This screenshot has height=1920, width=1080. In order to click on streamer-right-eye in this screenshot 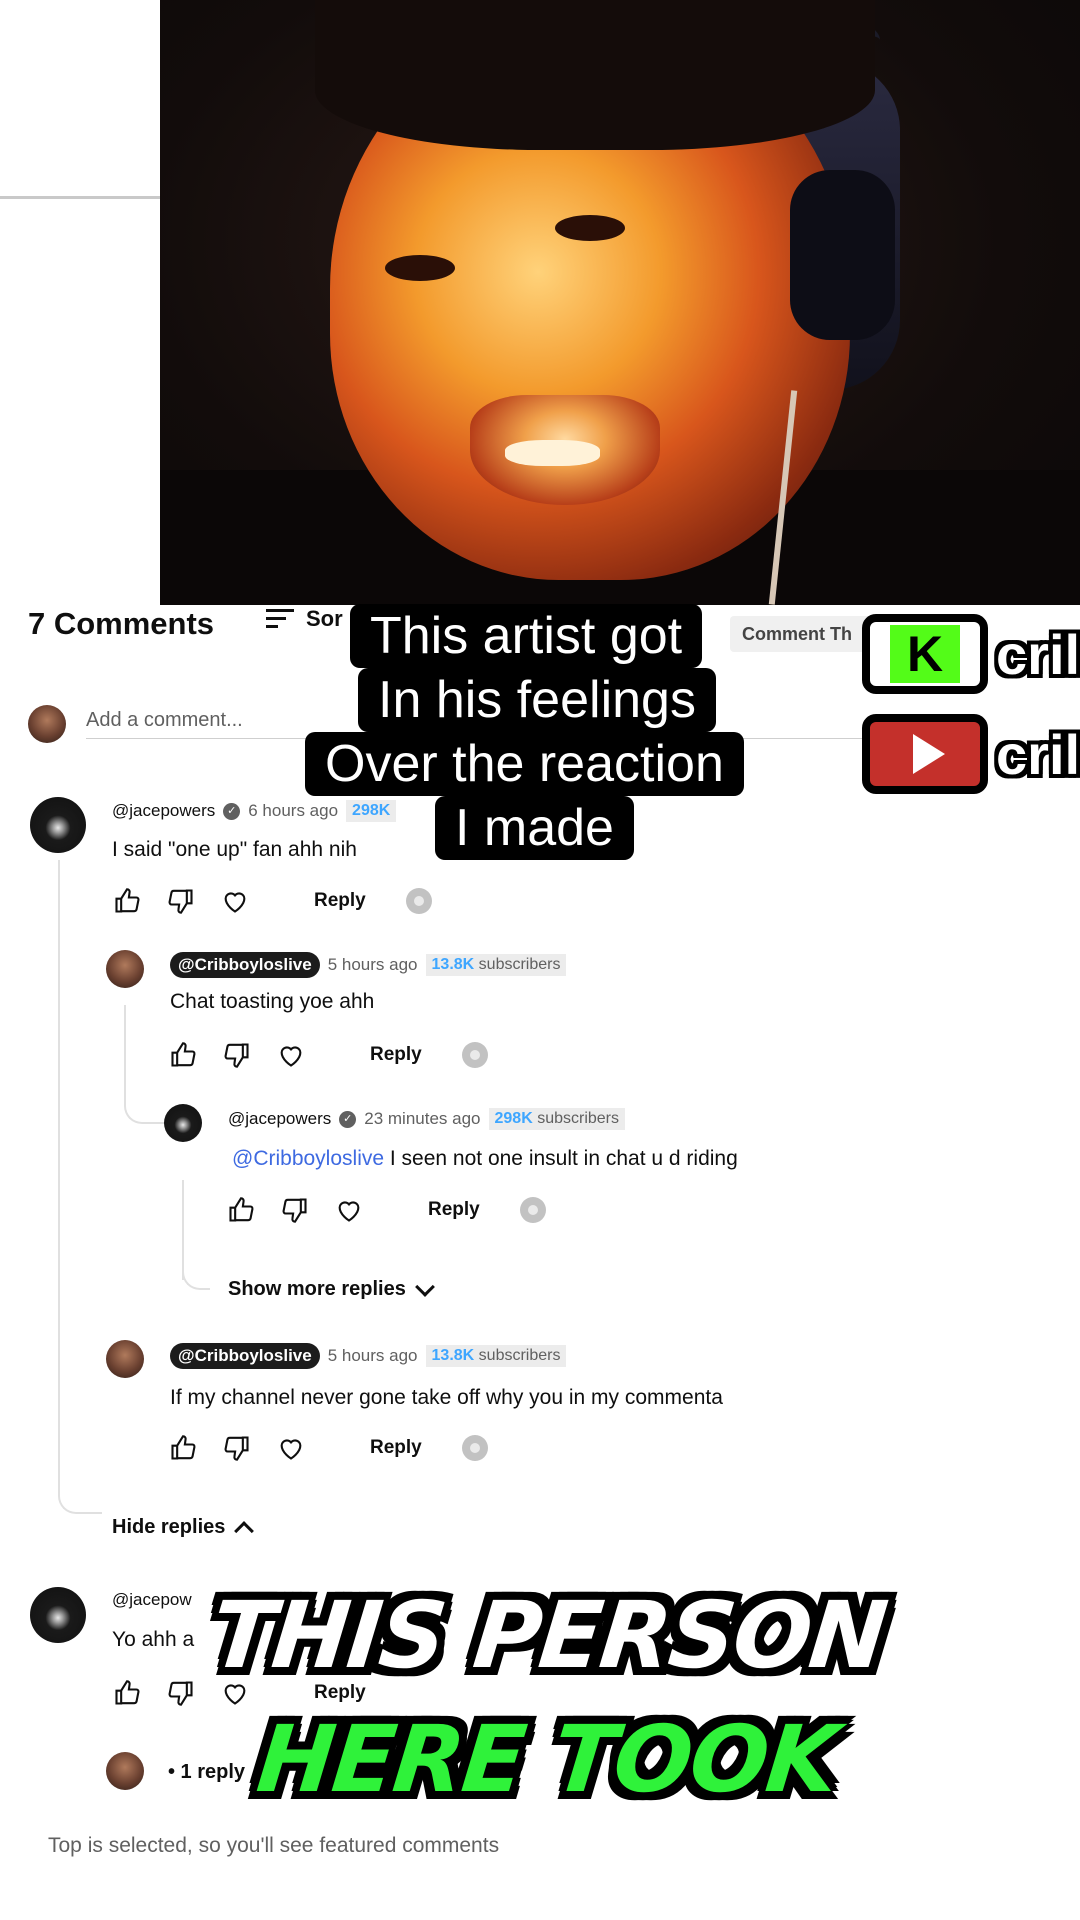, I will do `click(590, 228)`.